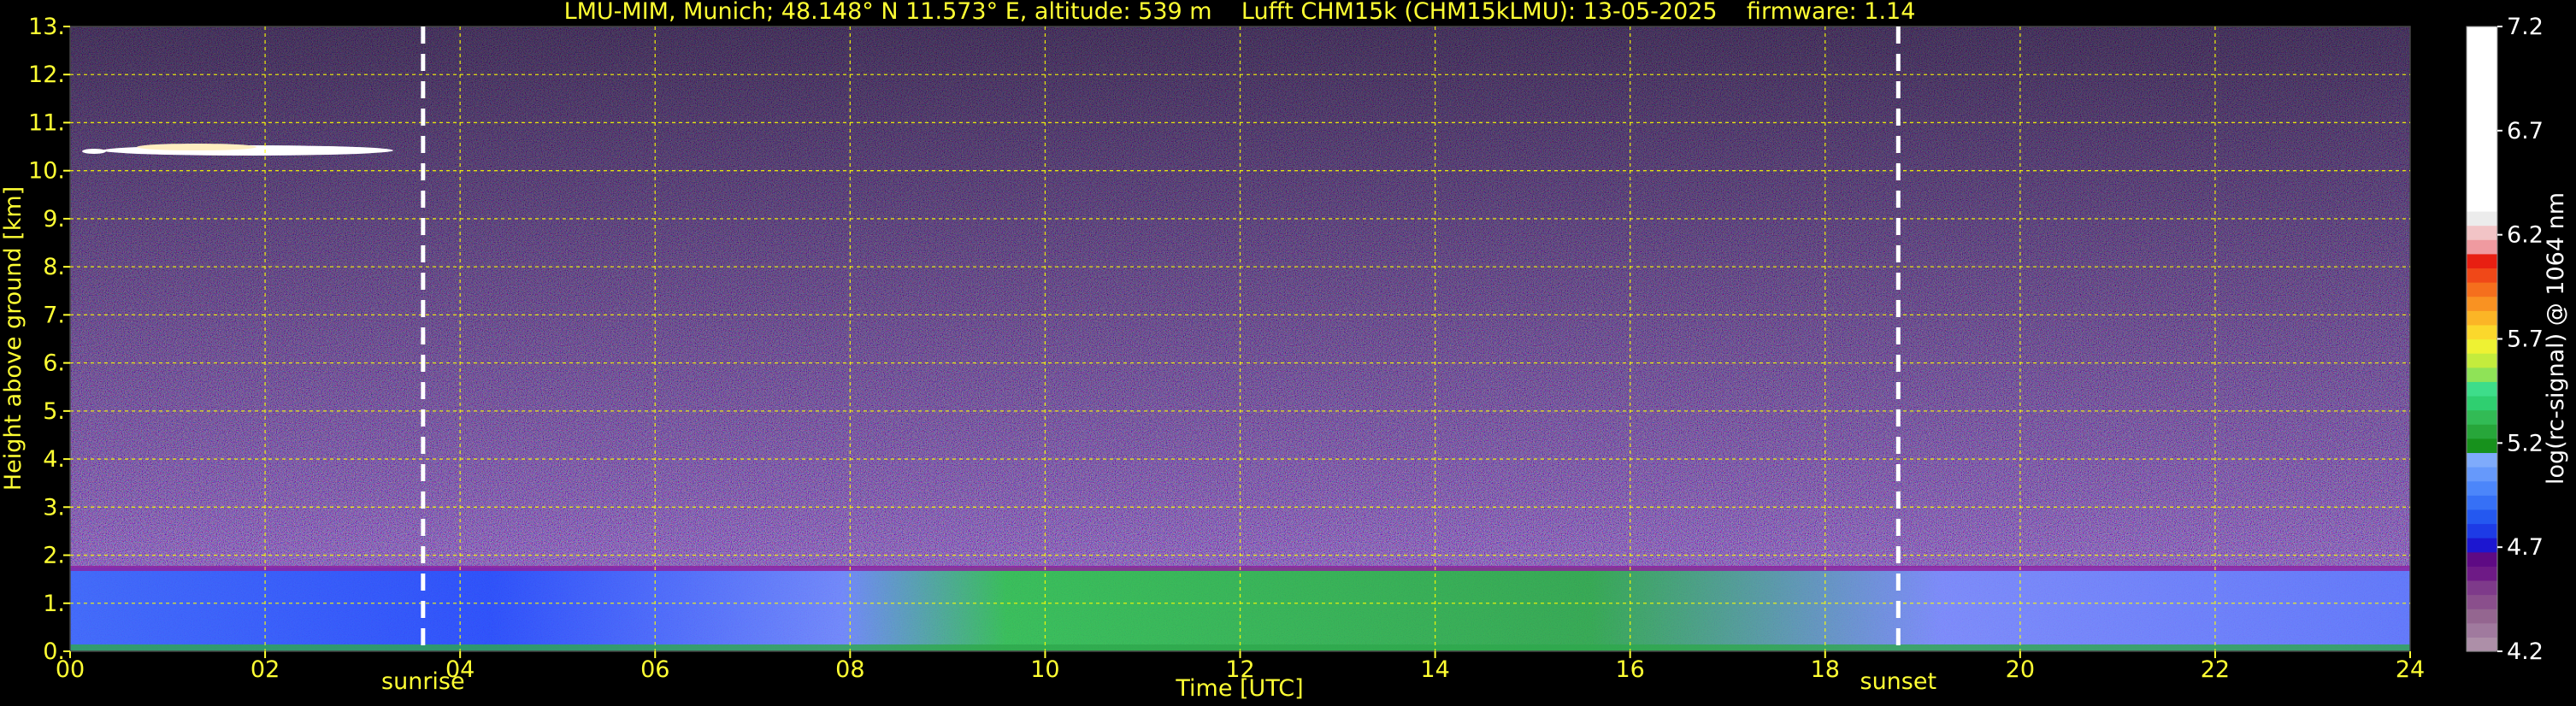  Describe the element at coordinates (54, 411) in the screenshot. I see `y-tick-label: 5.` at that location.